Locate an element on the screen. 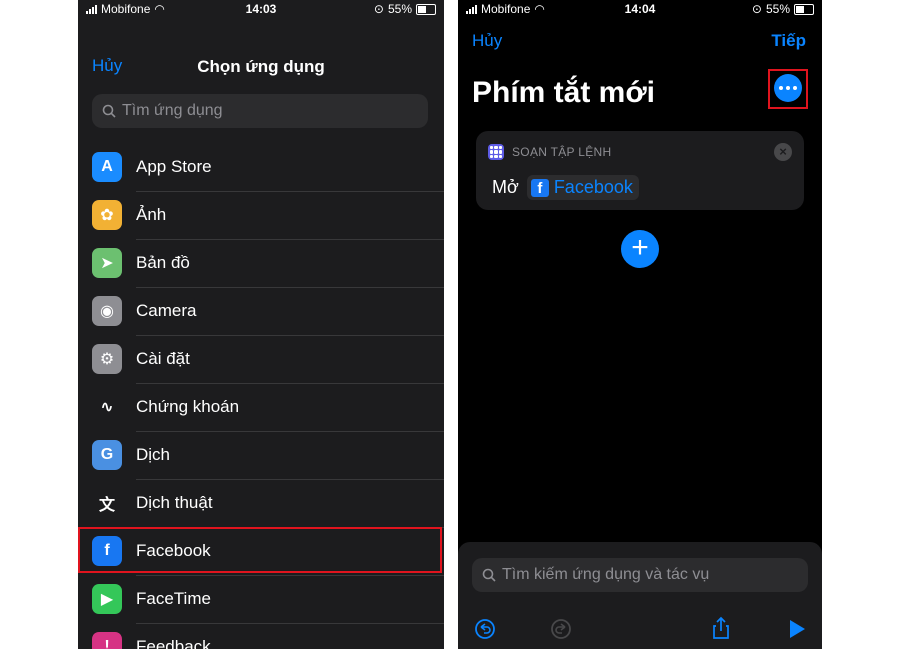 The height and width of the screenshot is (649, 900). share-icon is located at coordinates (721, 628).